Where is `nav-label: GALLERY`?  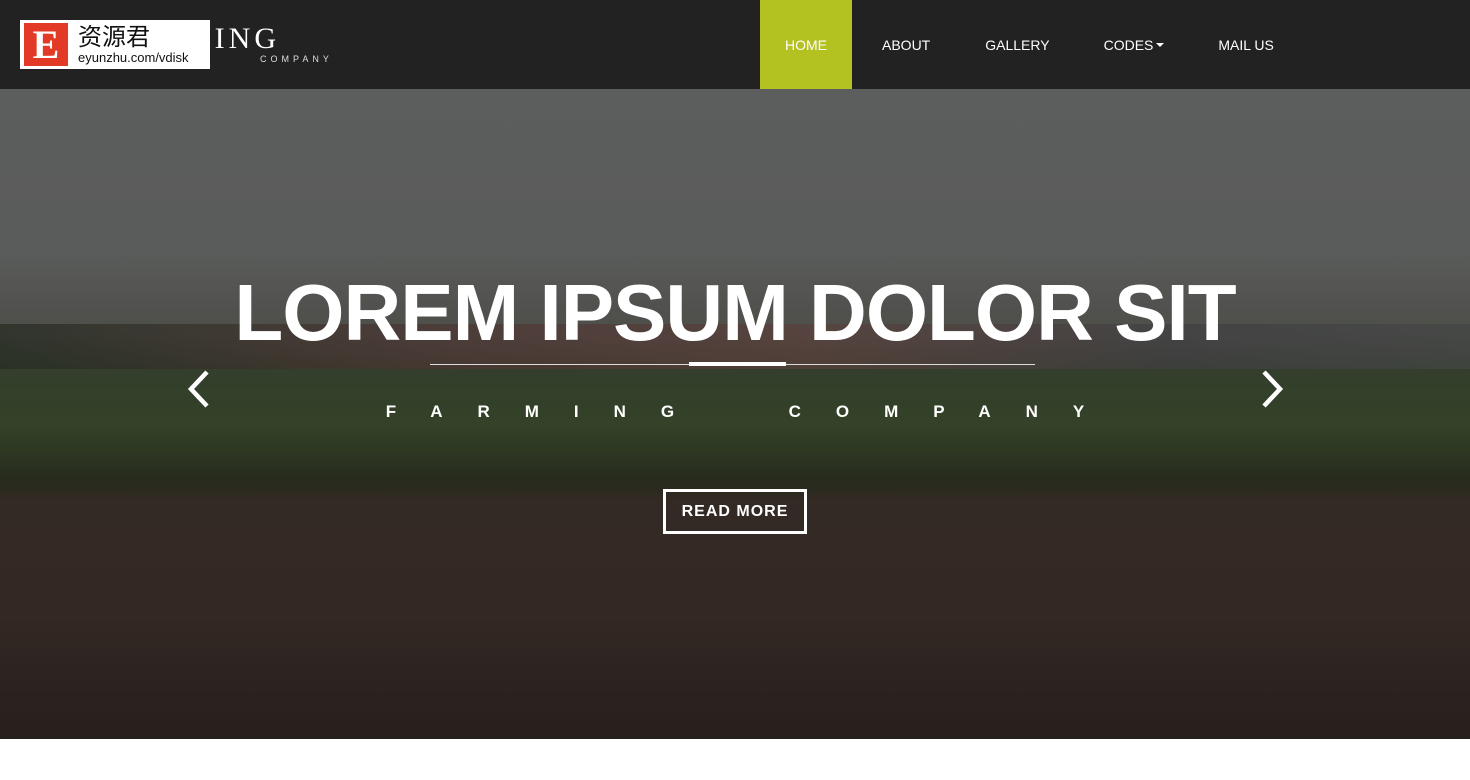 nav-label: GALLERY is located at coordinates (1017, 44).